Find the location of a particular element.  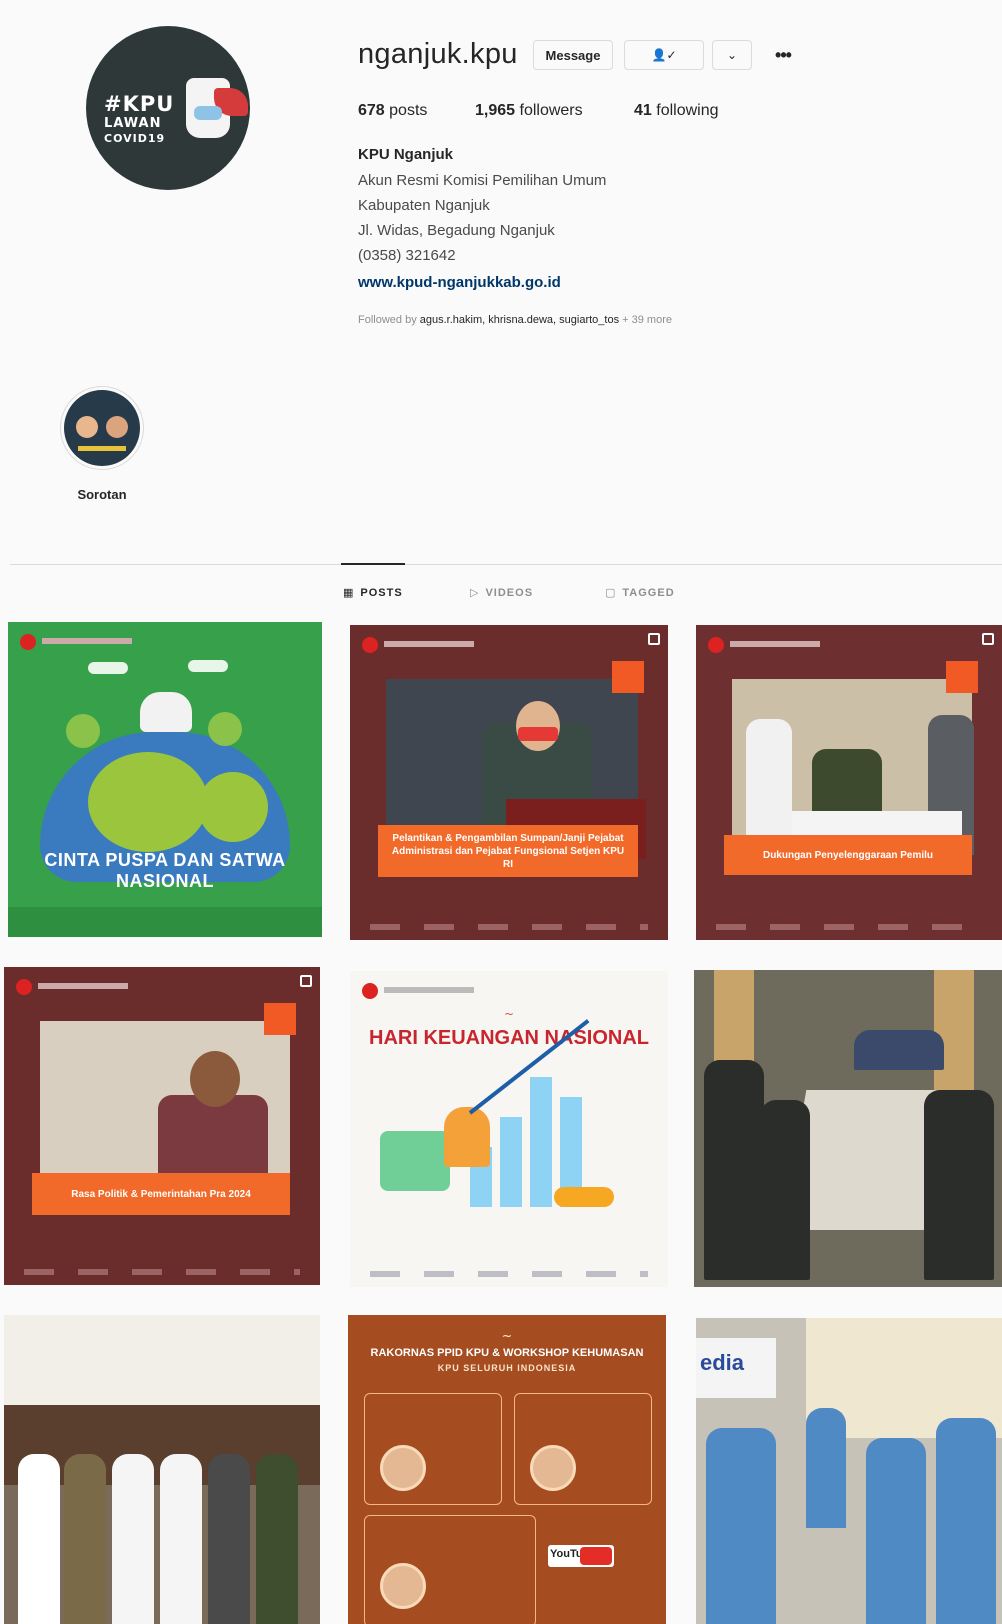

post-thumbnail: ~ HARI KEUANGAN NASIONAL is located at coordinates (509, 1129).